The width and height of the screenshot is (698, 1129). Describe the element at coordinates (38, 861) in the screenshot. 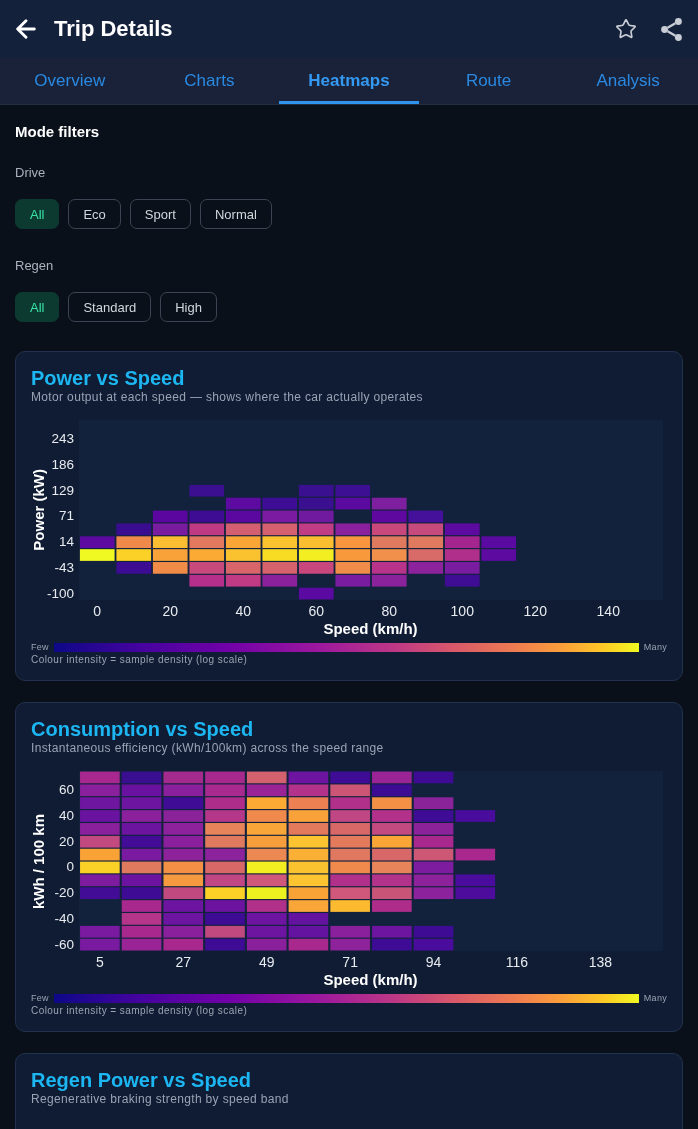

I see `y-axis-label: kWh / 100 km` at that location.